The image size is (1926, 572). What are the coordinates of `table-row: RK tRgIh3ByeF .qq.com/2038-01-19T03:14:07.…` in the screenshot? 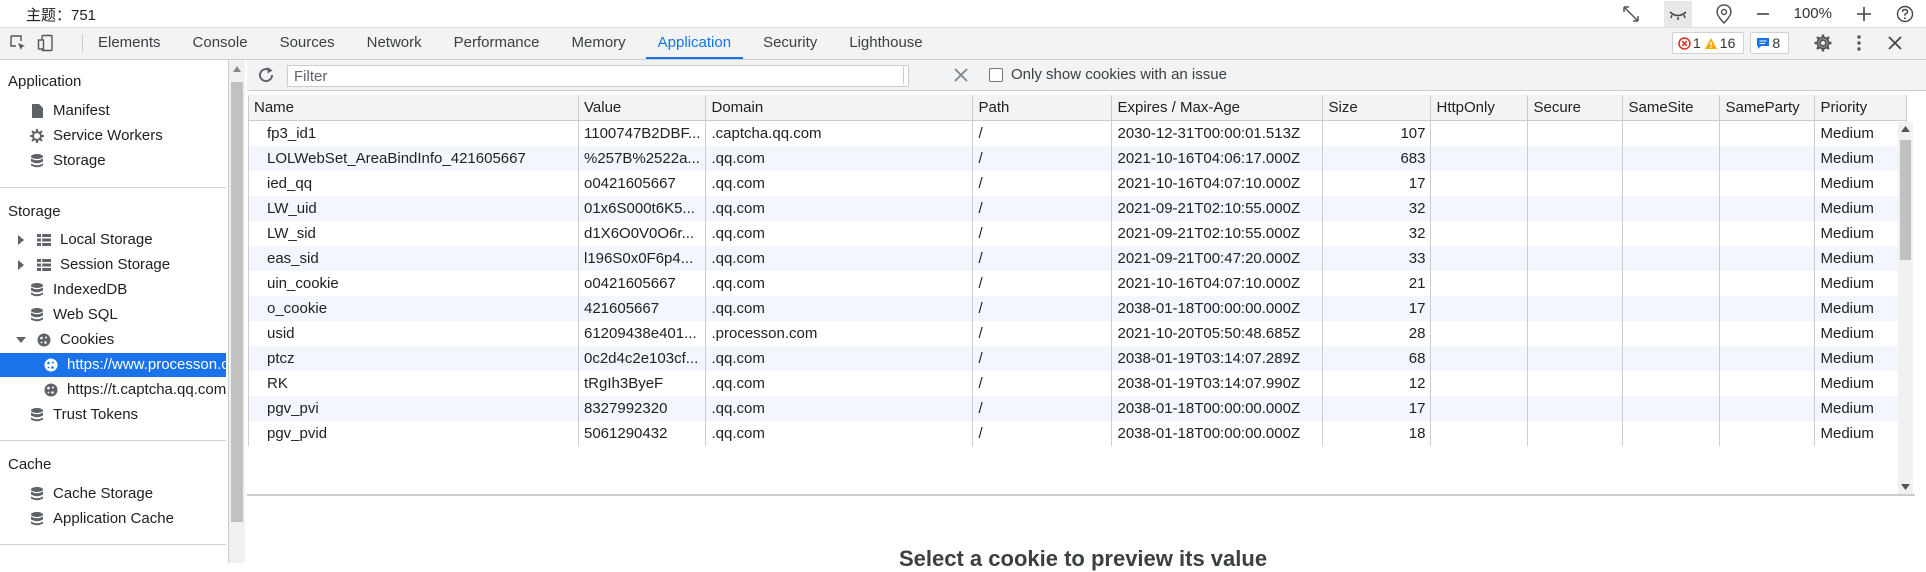 It's located at (1078, 383).